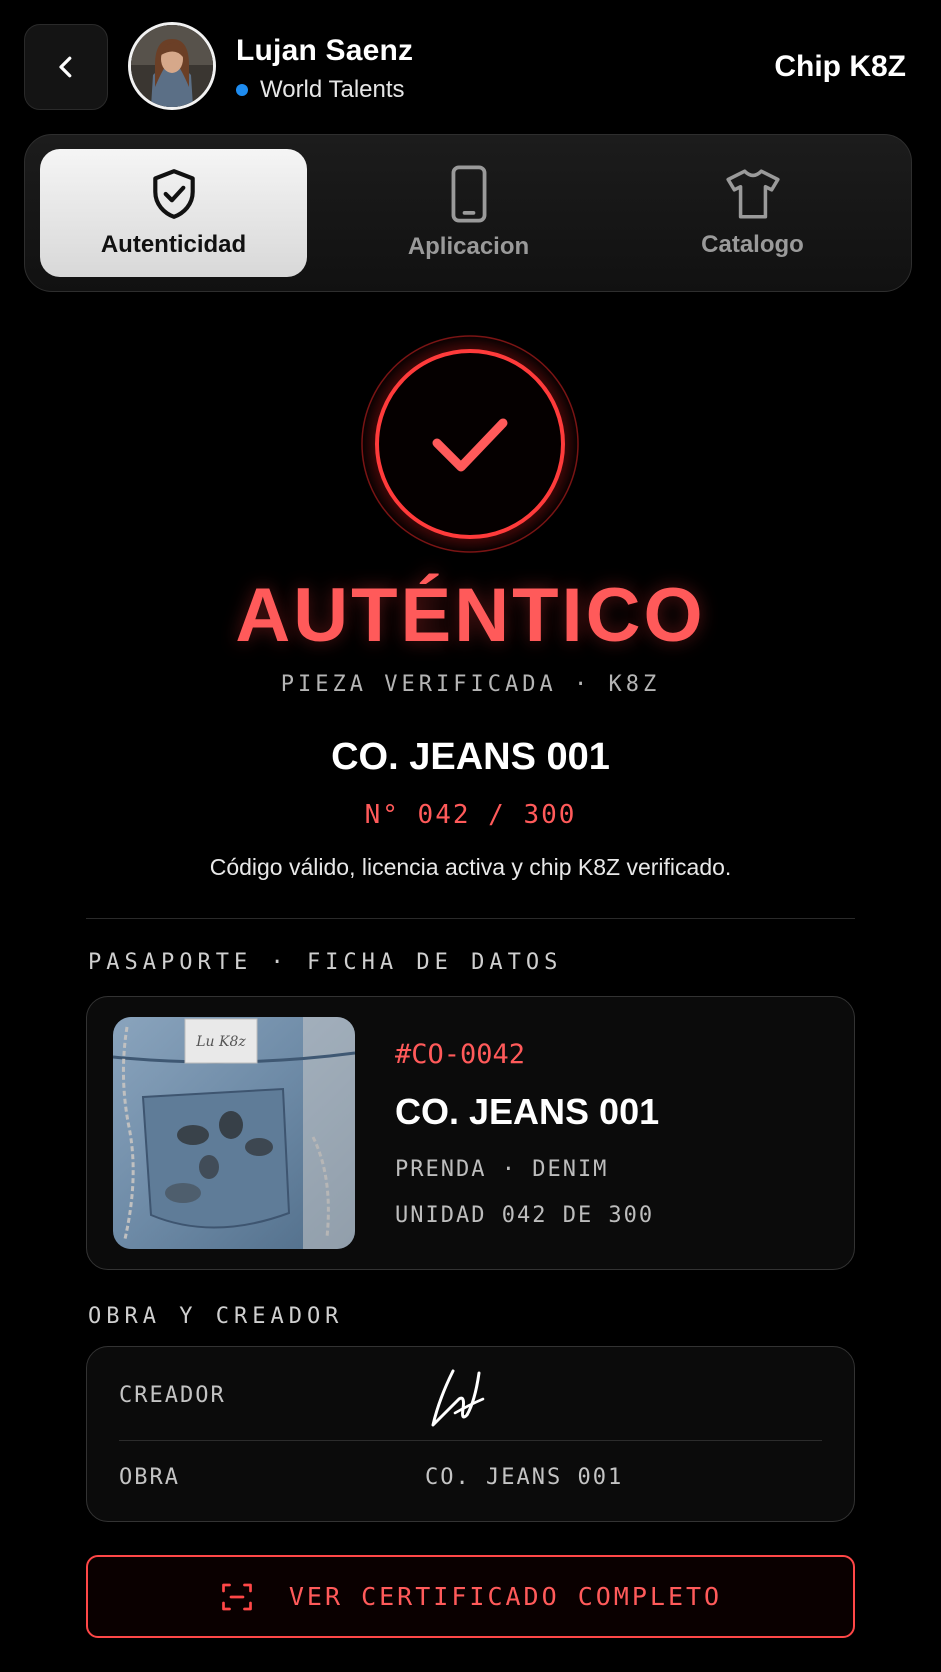  I want to click on user-organization: World Talents, so click(320, 90).